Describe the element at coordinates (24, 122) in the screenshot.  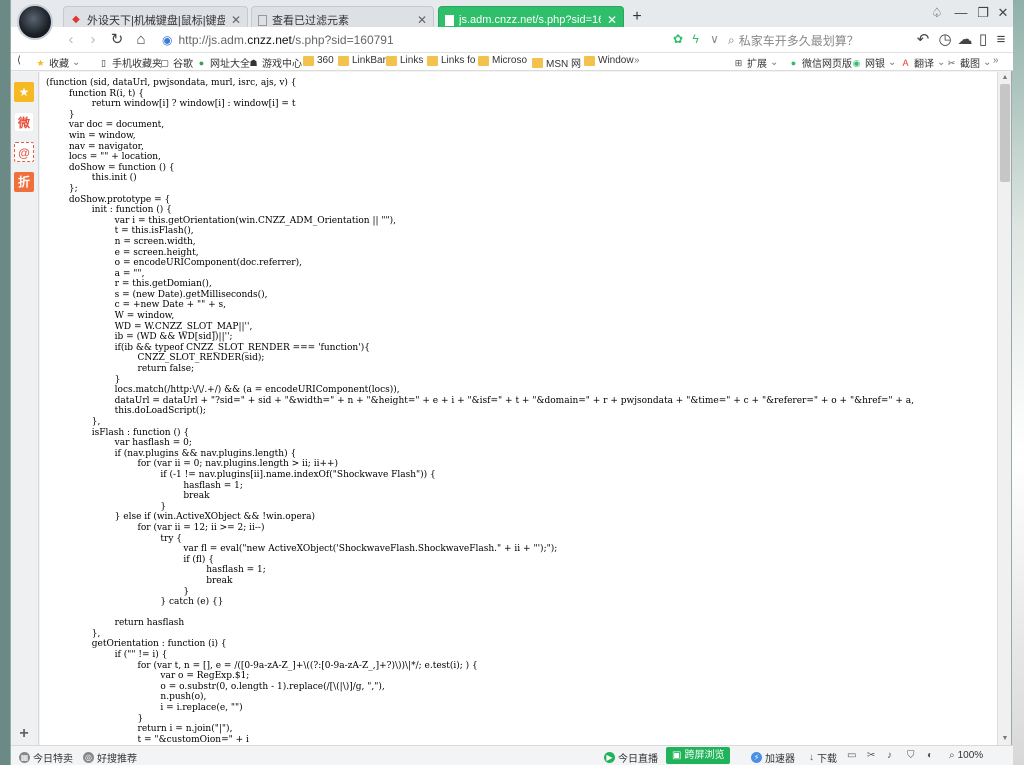
I see `weibo-icon: 微` at that location.